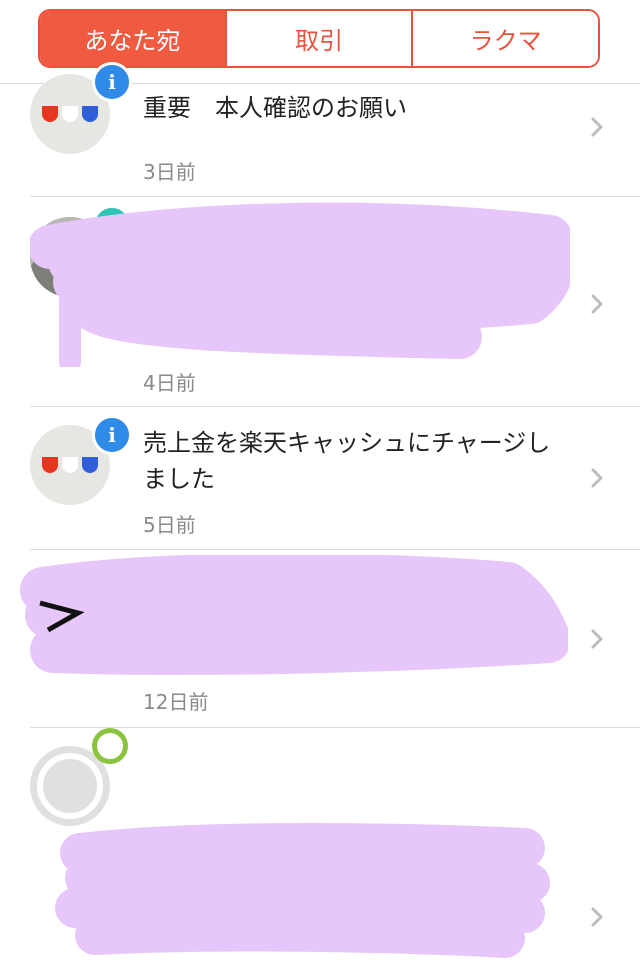  Describe the element at coordinates (275, 108) in the screenshot. I see `notification-title: 重要 本人確認のお願い` at that location.